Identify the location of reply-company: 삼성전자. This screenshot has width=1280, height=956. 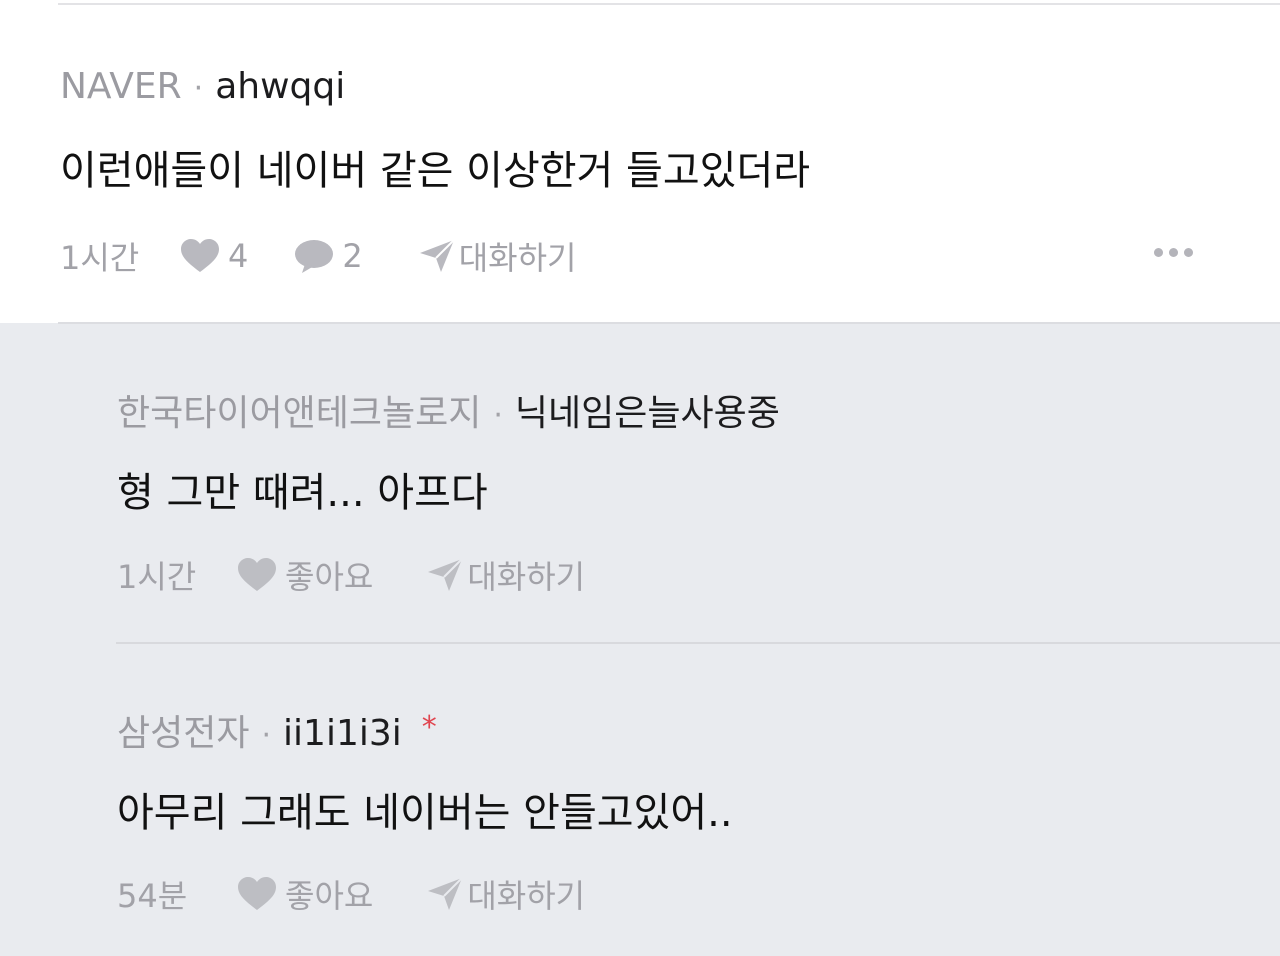
(183, 733).